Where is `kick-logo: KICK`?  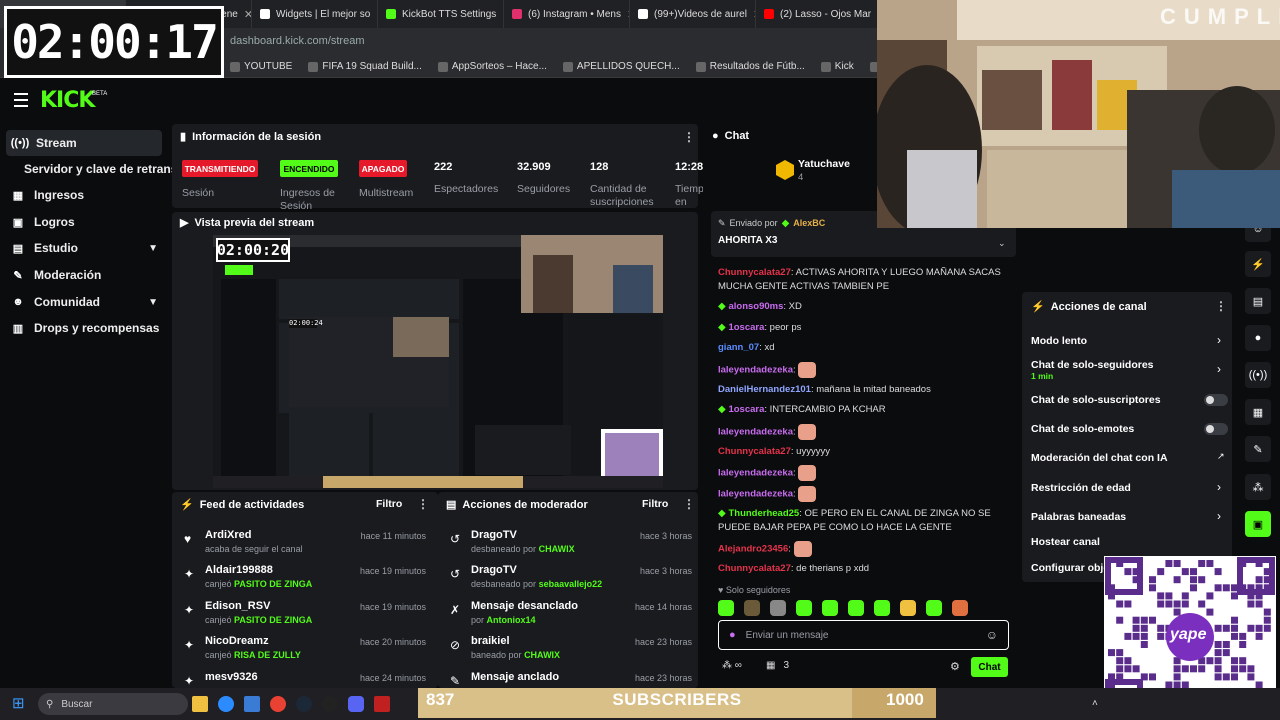 kick-logo: KICK is located at coordinates (67, 100).